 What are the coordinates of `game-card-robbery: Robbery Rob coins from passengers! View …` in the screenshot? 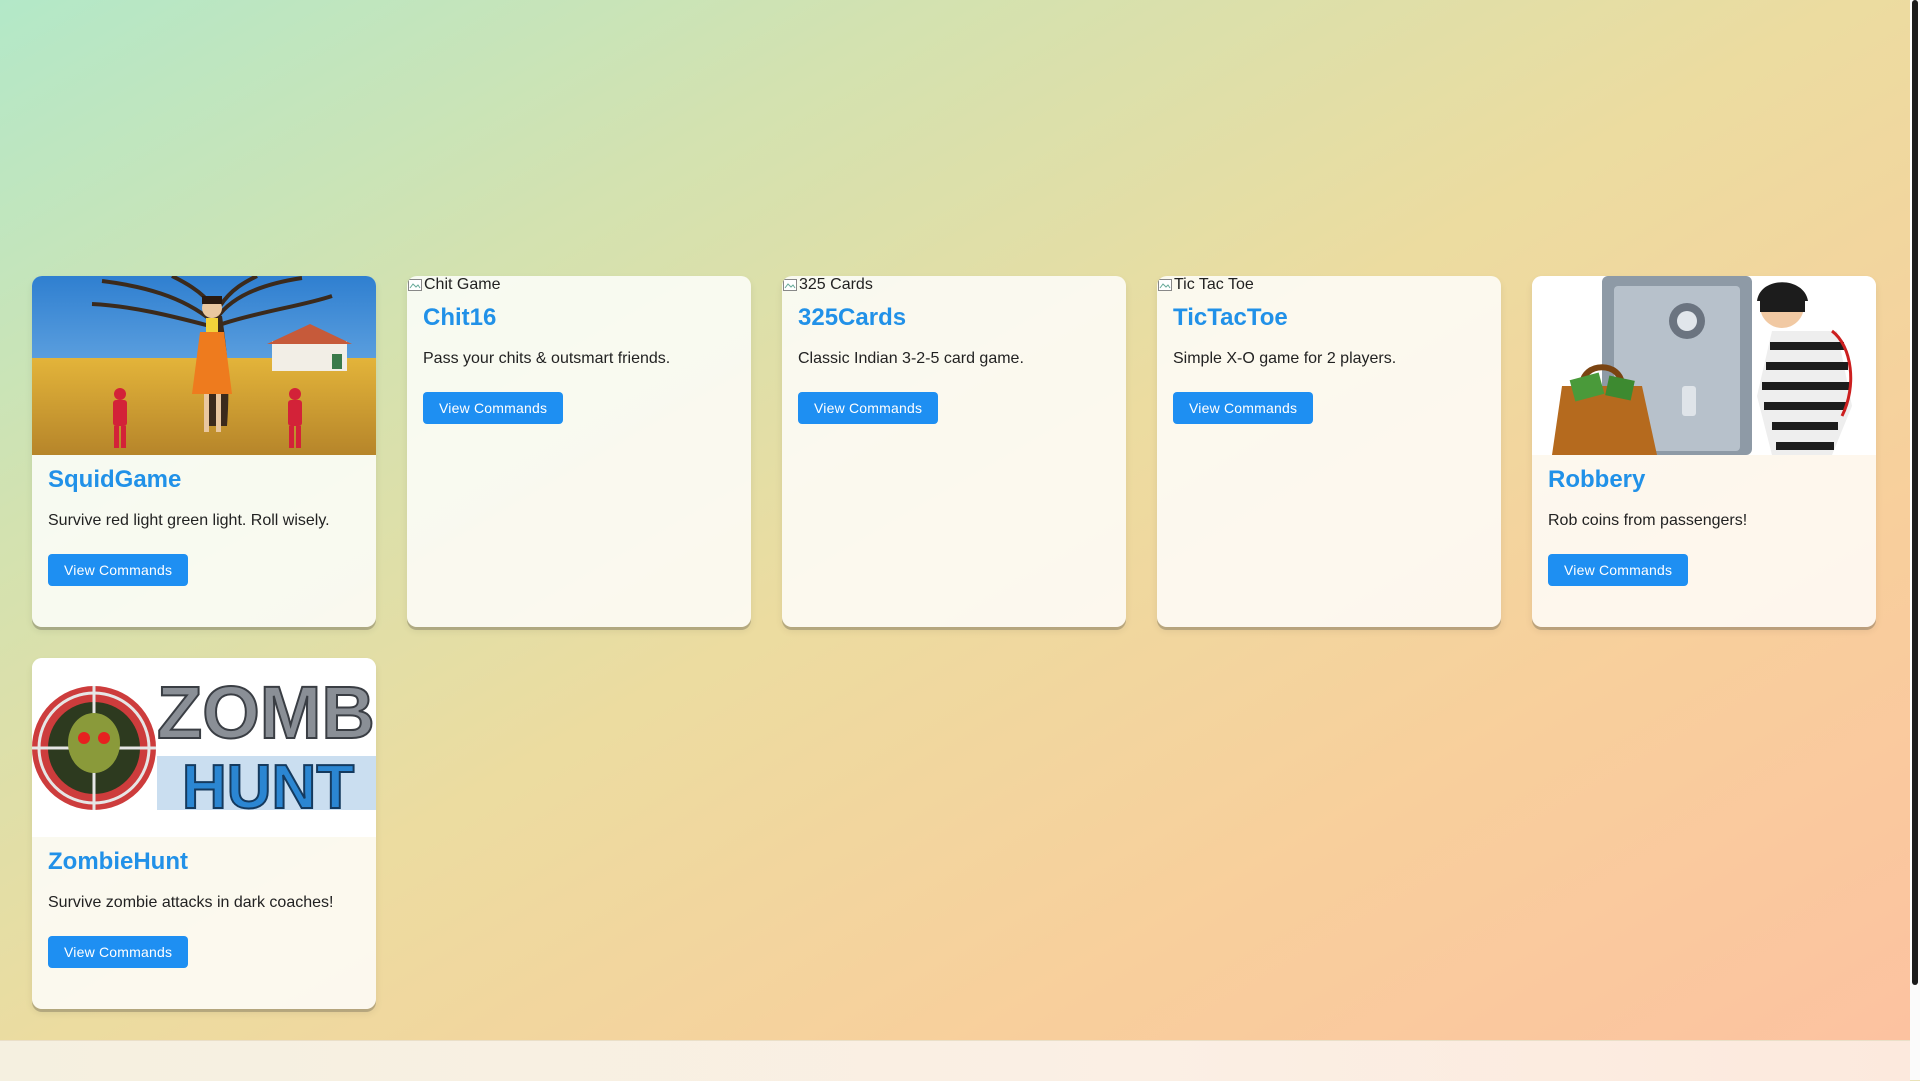 It's located at (1704, 451).